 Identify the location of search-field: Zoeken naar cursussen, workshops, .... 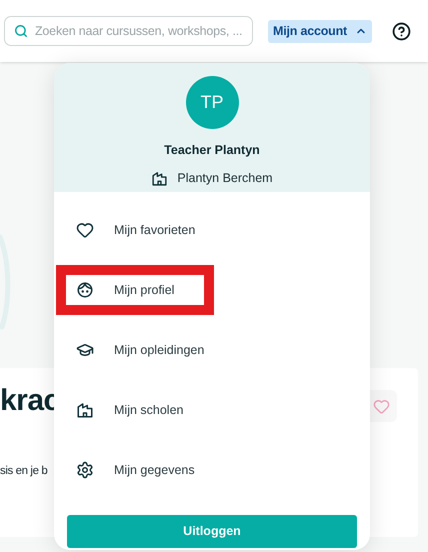
(128, 31).